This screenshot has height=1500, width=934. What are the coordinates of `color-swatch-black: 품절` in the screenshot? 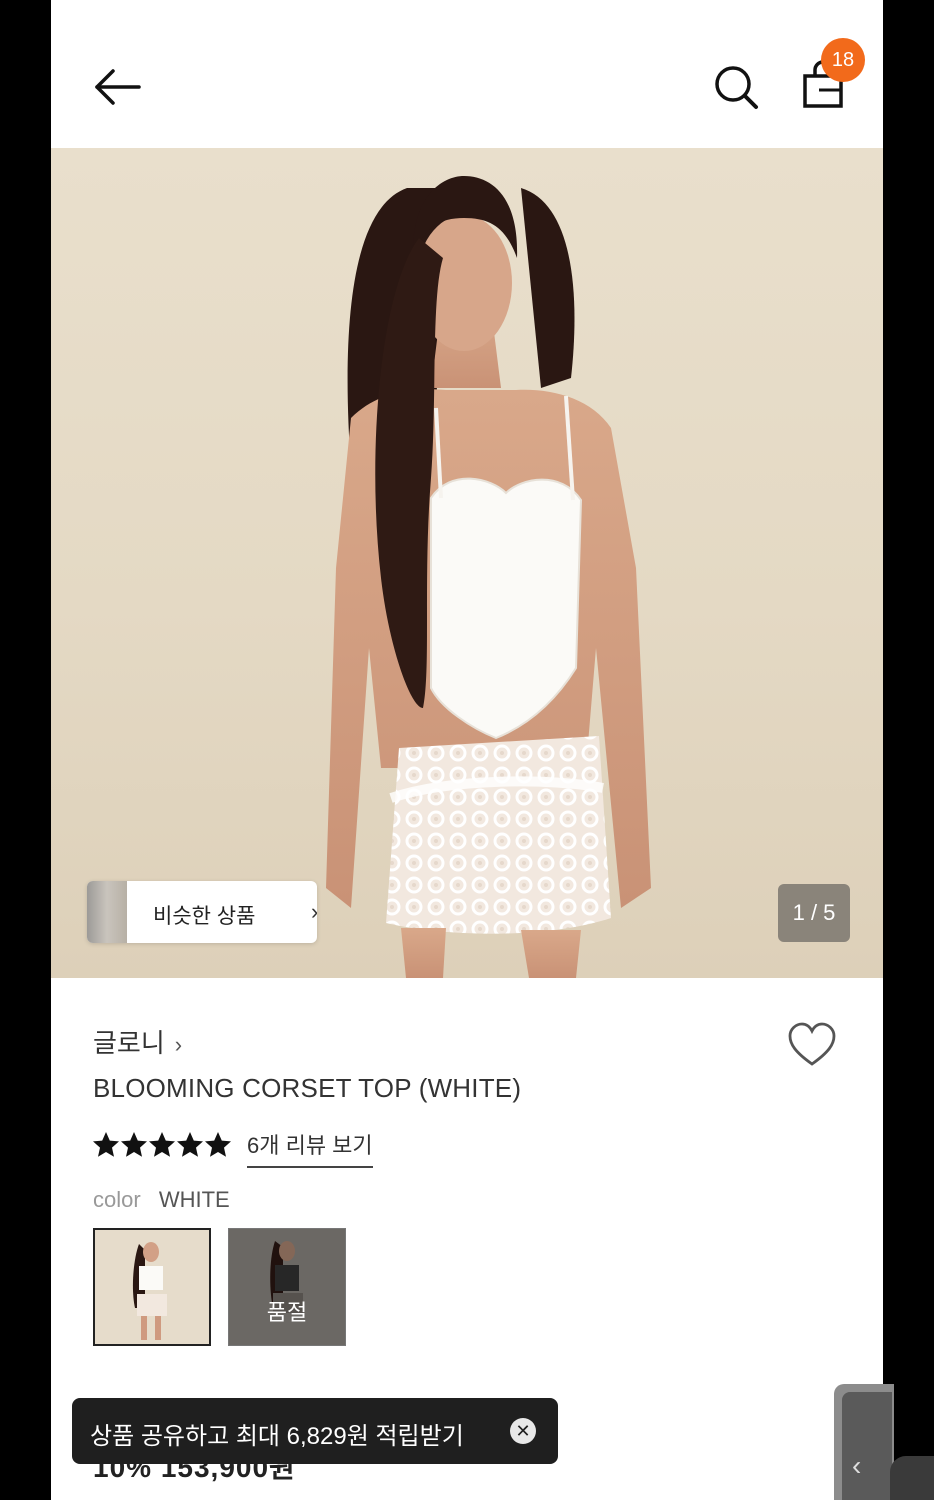 It's located at (287, 1287).